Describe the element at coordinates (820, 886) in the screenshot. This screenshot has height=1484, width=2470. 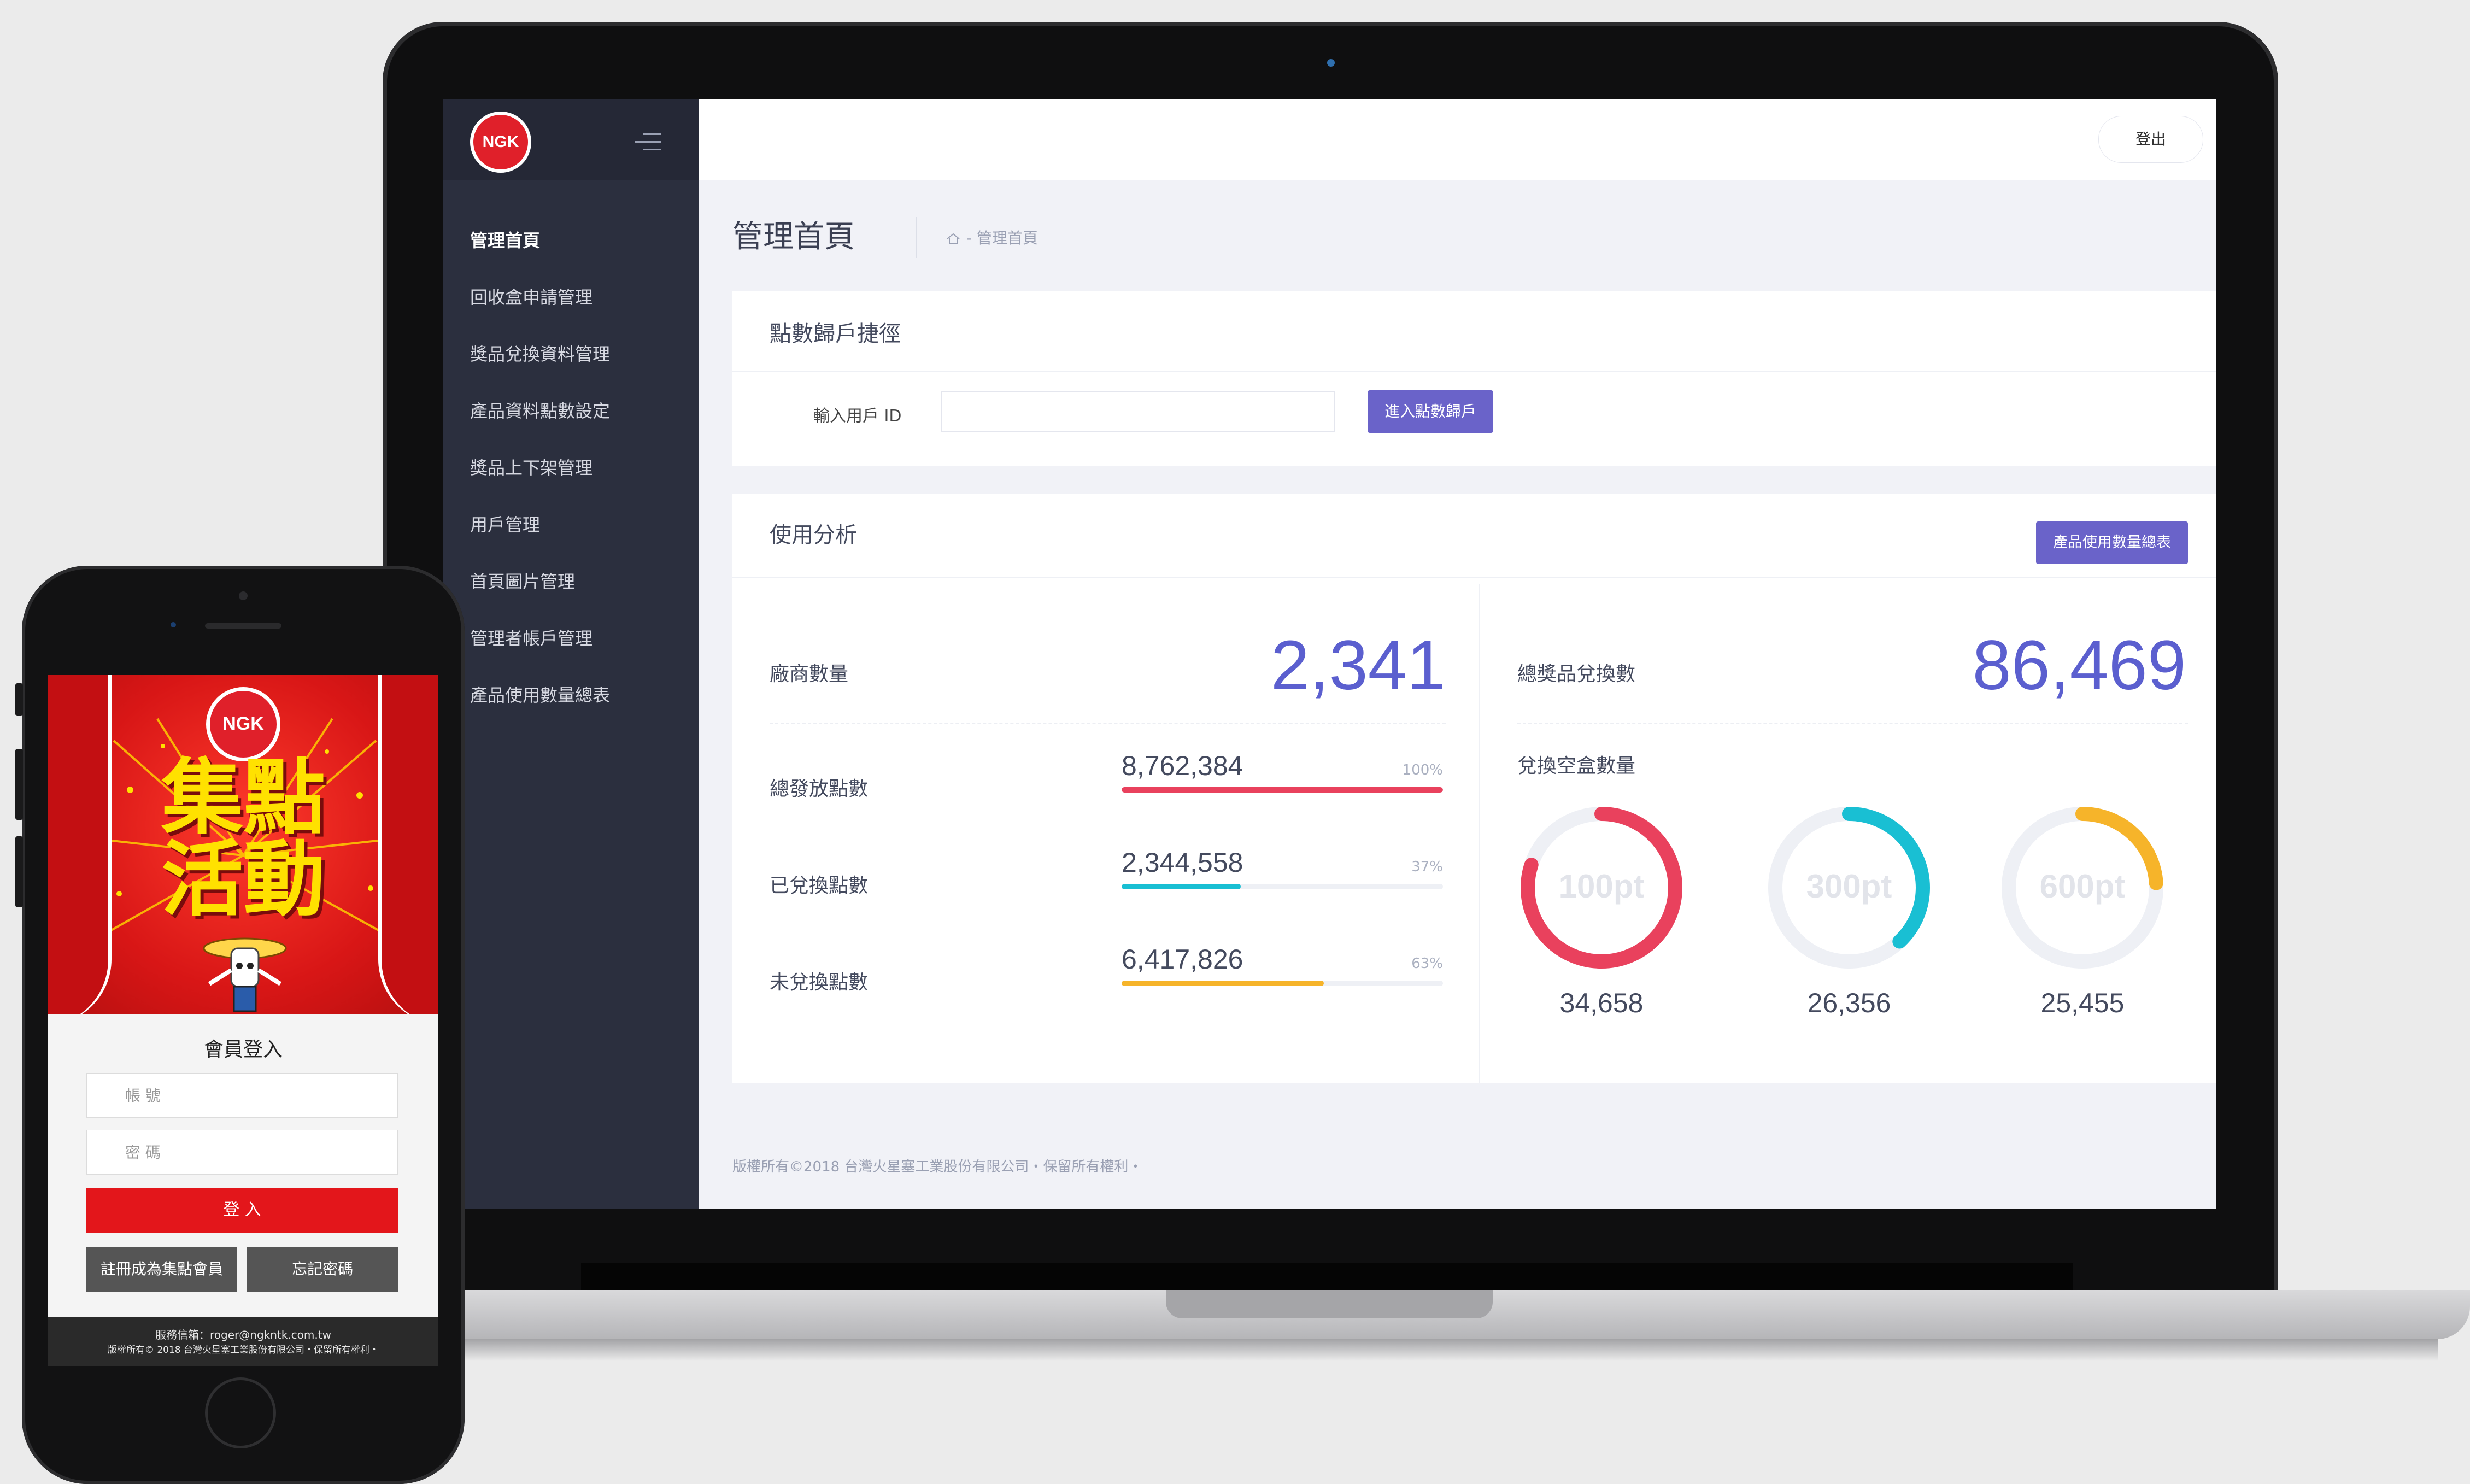
I see `points-row-label: 已兌換點數` at that location.